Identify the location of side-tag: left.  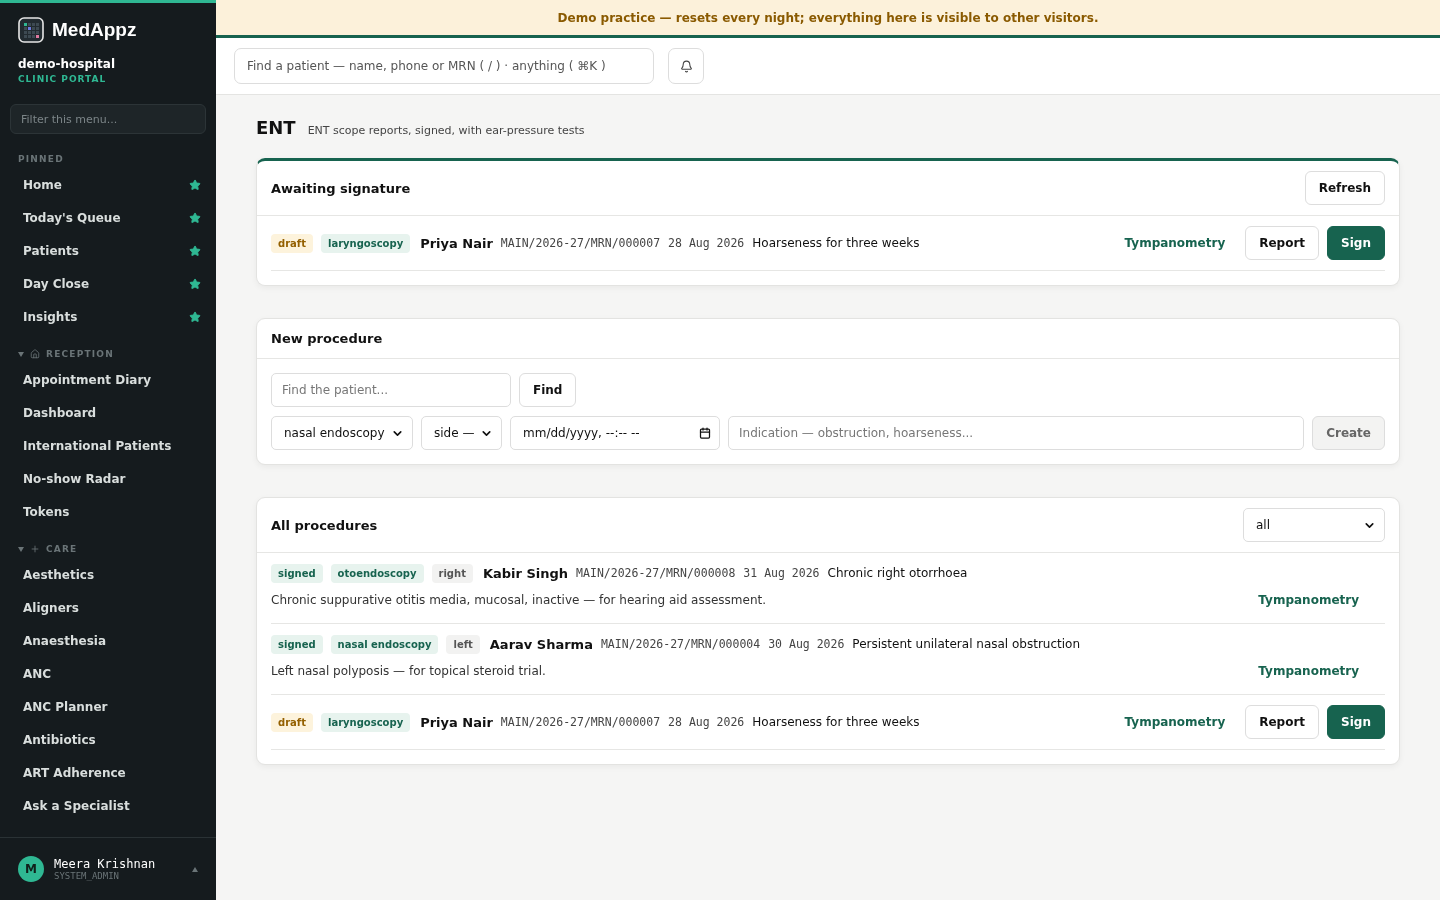
(463, 644).